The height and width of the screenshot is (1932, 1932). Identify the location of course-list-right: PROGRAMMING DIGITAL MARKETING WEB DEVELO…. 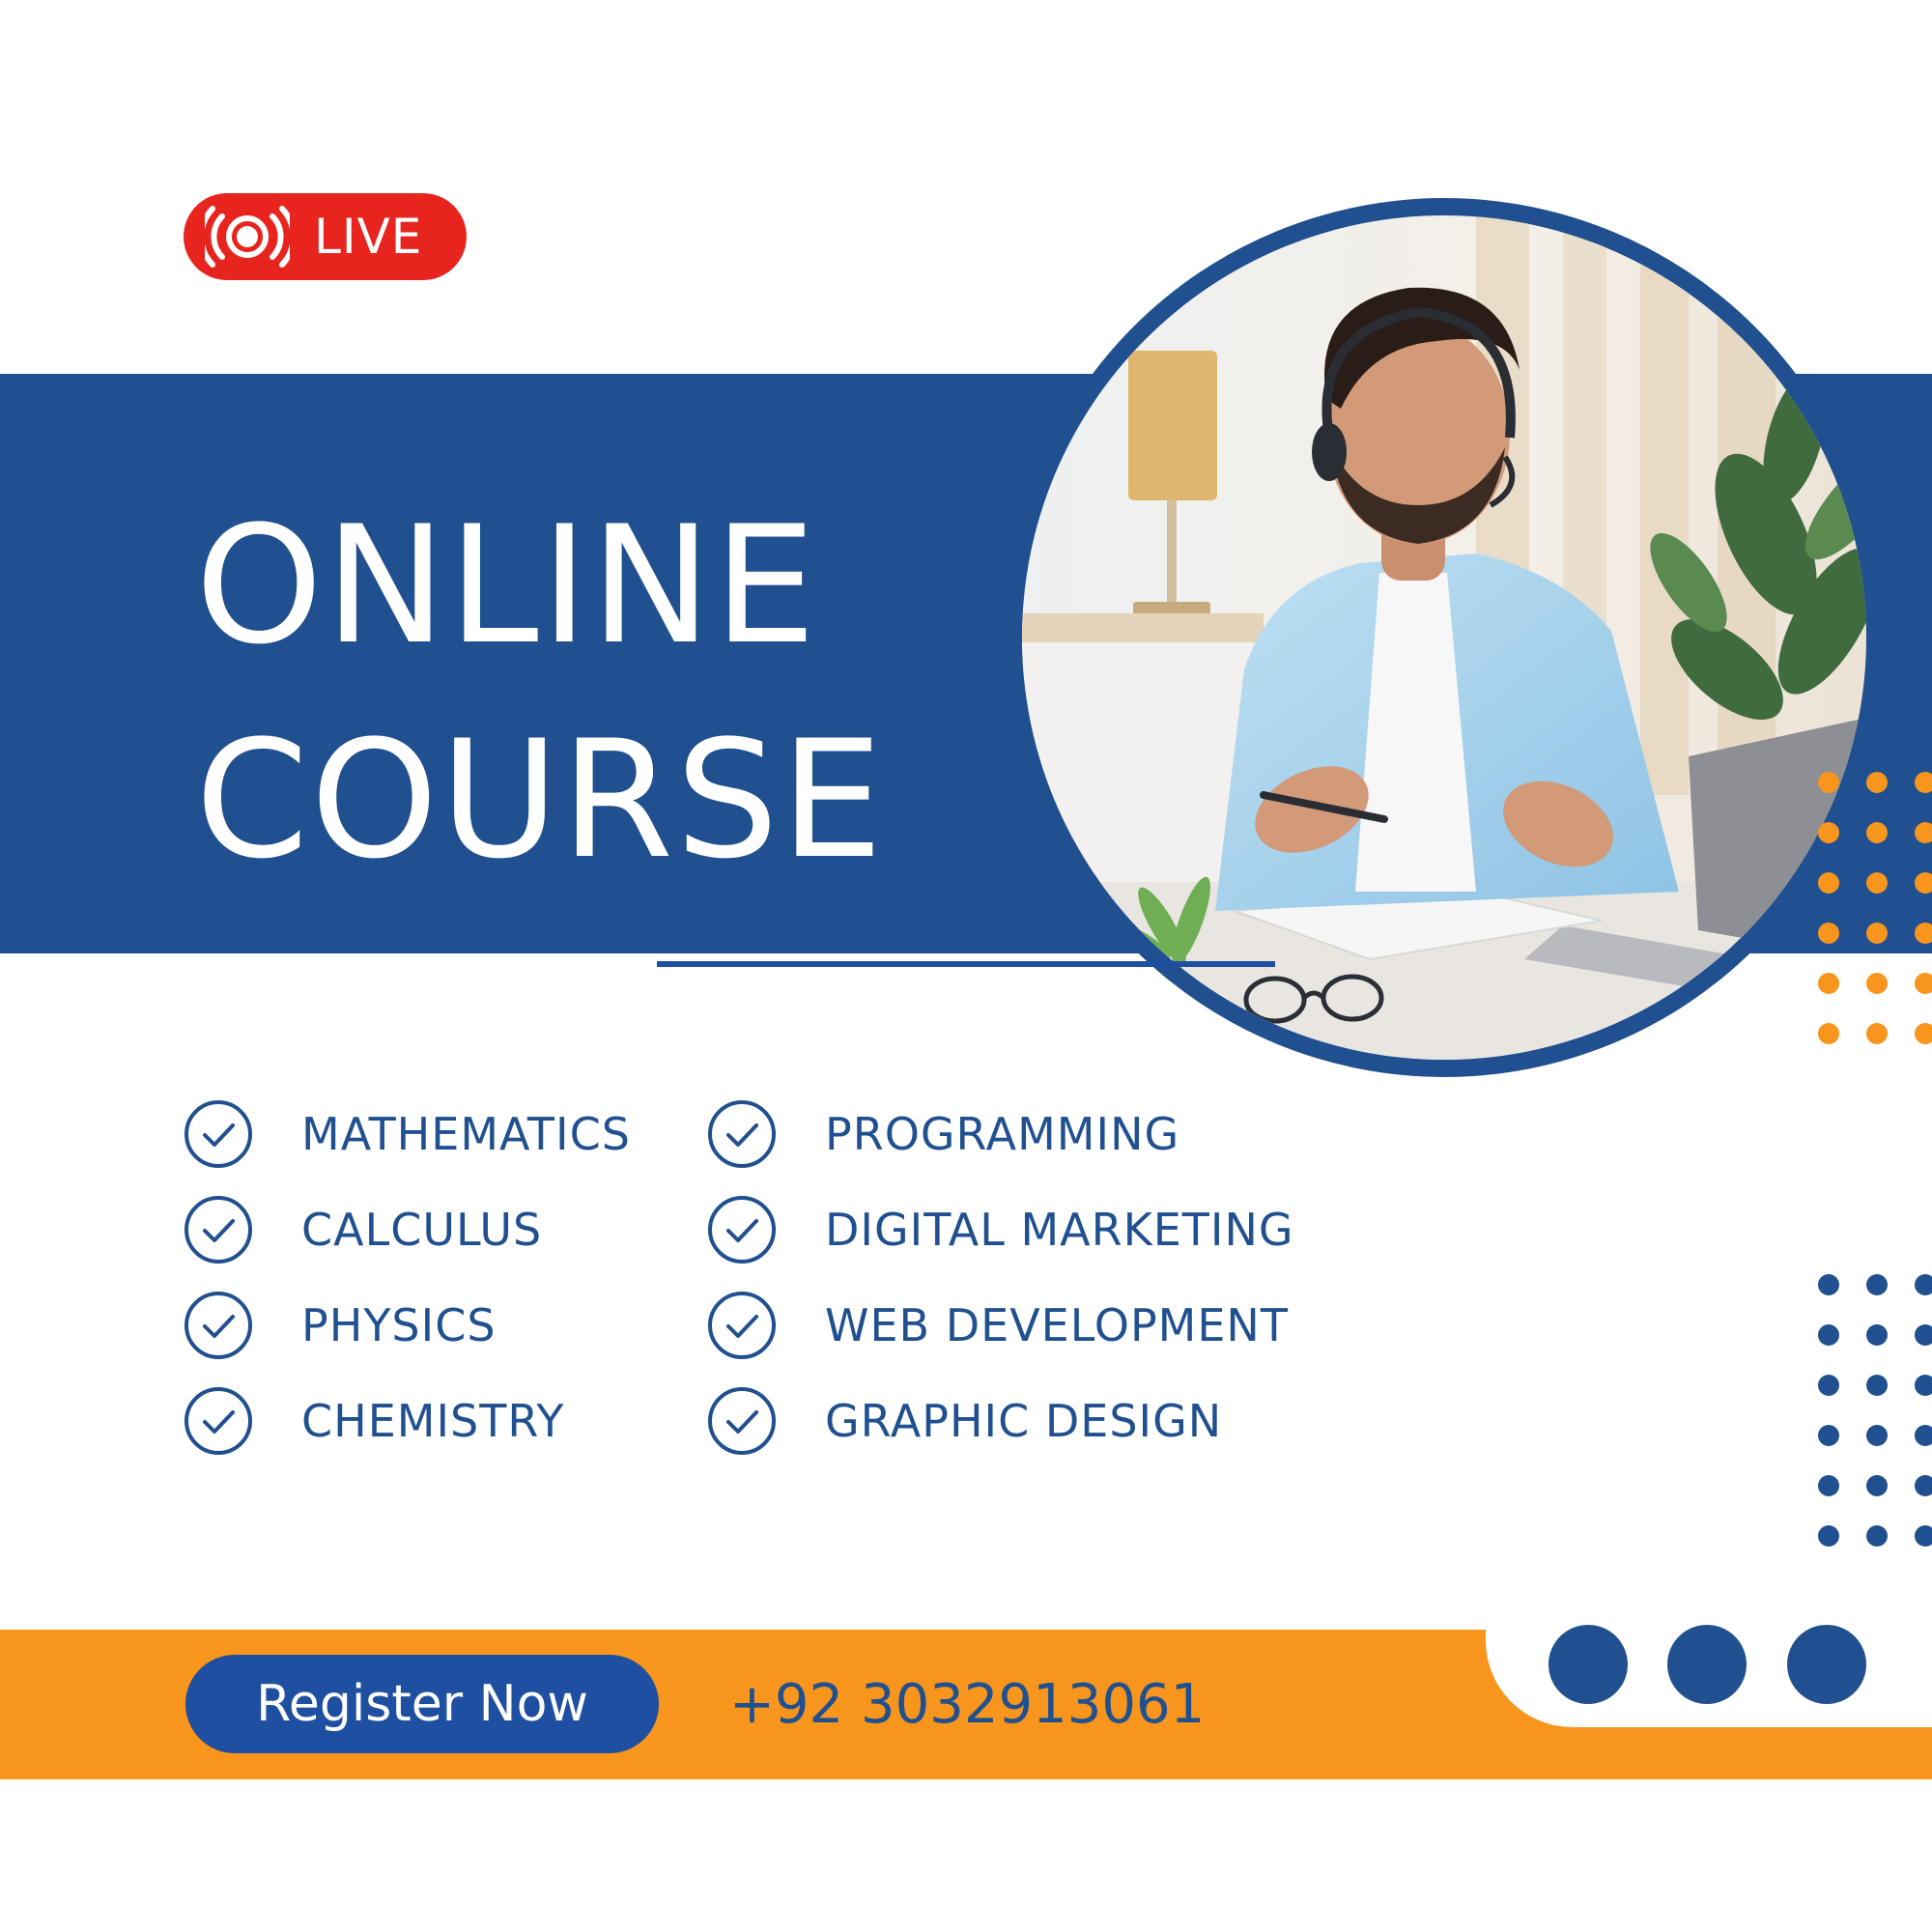
(1000, 1290).